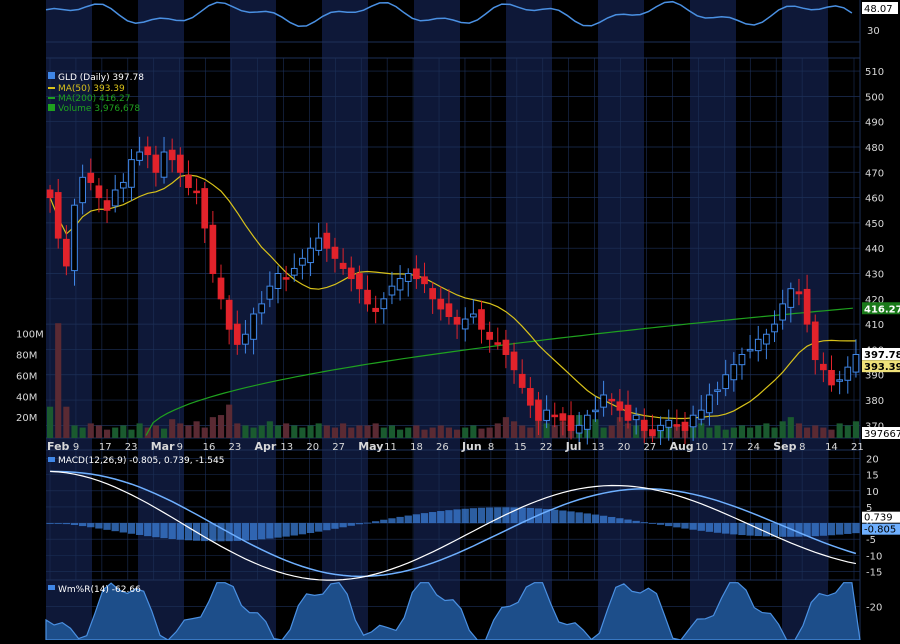 This screenshot has height=644, width=900. Describe the element at coordinates (471, 446) in the screenshot. I see `date-tick-label: Jun` at that location.